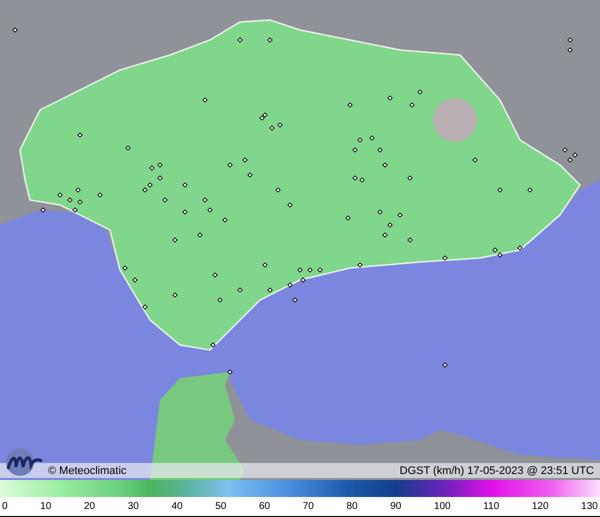 This screenshot has height=517, width=600. I want to click on scale-tick-label: 100, so click(442, 506).